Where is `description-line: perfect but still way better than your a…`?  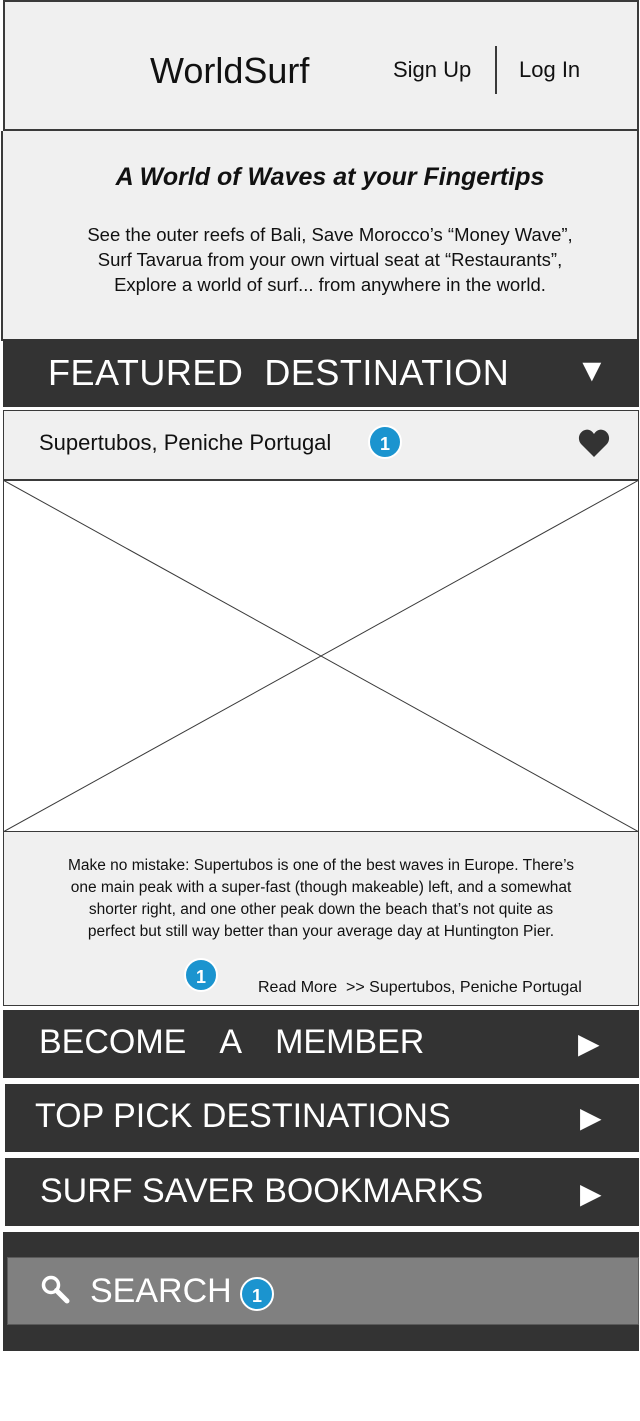
description-line: perfect but still way better than your a… is located at coordinates (321, 931).